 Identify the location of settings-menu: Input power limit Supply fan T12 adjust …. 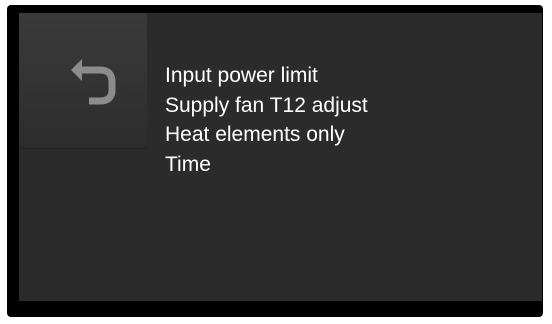
(266, 120).